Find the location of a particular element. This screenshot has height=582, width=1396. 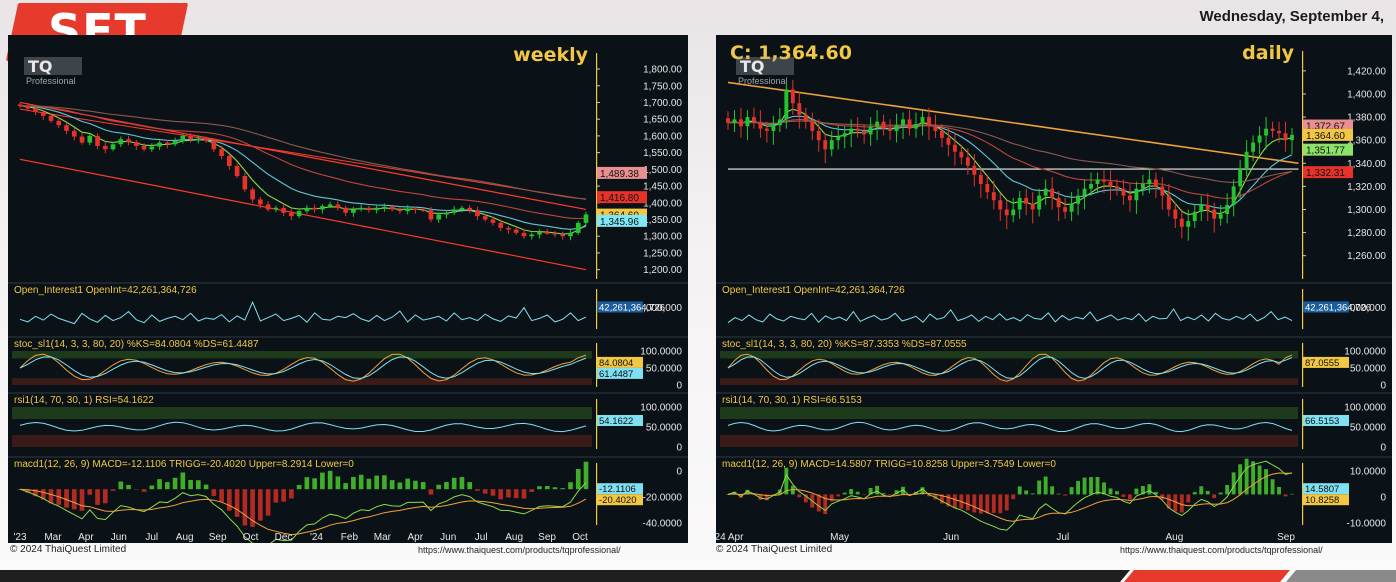

x-tick-label: Apr is located at coordinates (416, 537).